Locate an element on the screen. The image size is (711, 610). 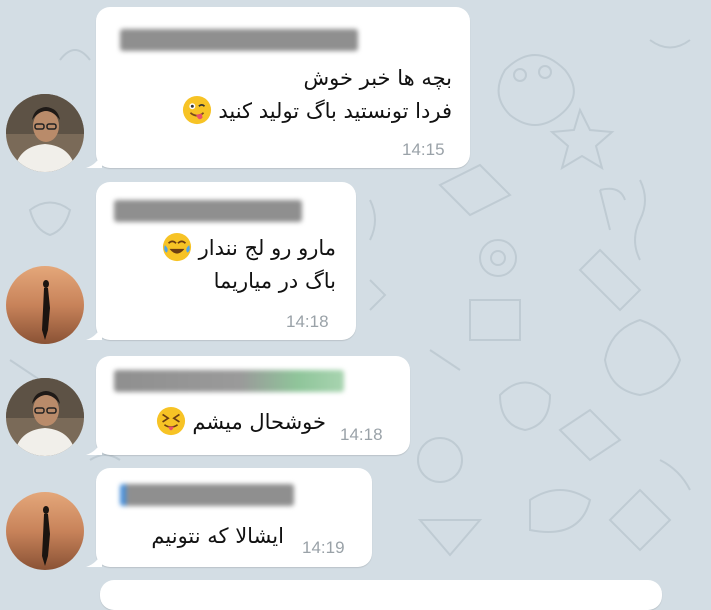
message-bubble: خوشحال میشم 14:18 is located at coordinates (248, 405).